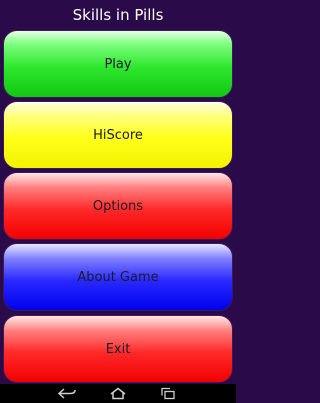 The height and width of the screenshot is (403, 320). I want to click on hiscore-button: HiScore, so click(118, 135).